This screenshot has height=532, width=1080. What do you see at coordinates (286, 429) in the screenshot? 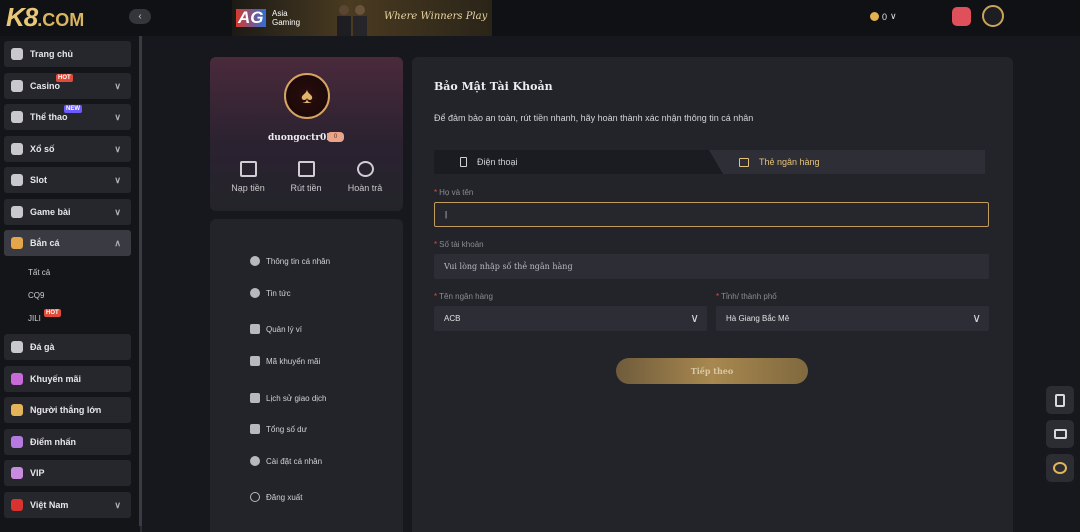
I see `menu-item-label: Tổng số dư` at bounding box center [286, 429].